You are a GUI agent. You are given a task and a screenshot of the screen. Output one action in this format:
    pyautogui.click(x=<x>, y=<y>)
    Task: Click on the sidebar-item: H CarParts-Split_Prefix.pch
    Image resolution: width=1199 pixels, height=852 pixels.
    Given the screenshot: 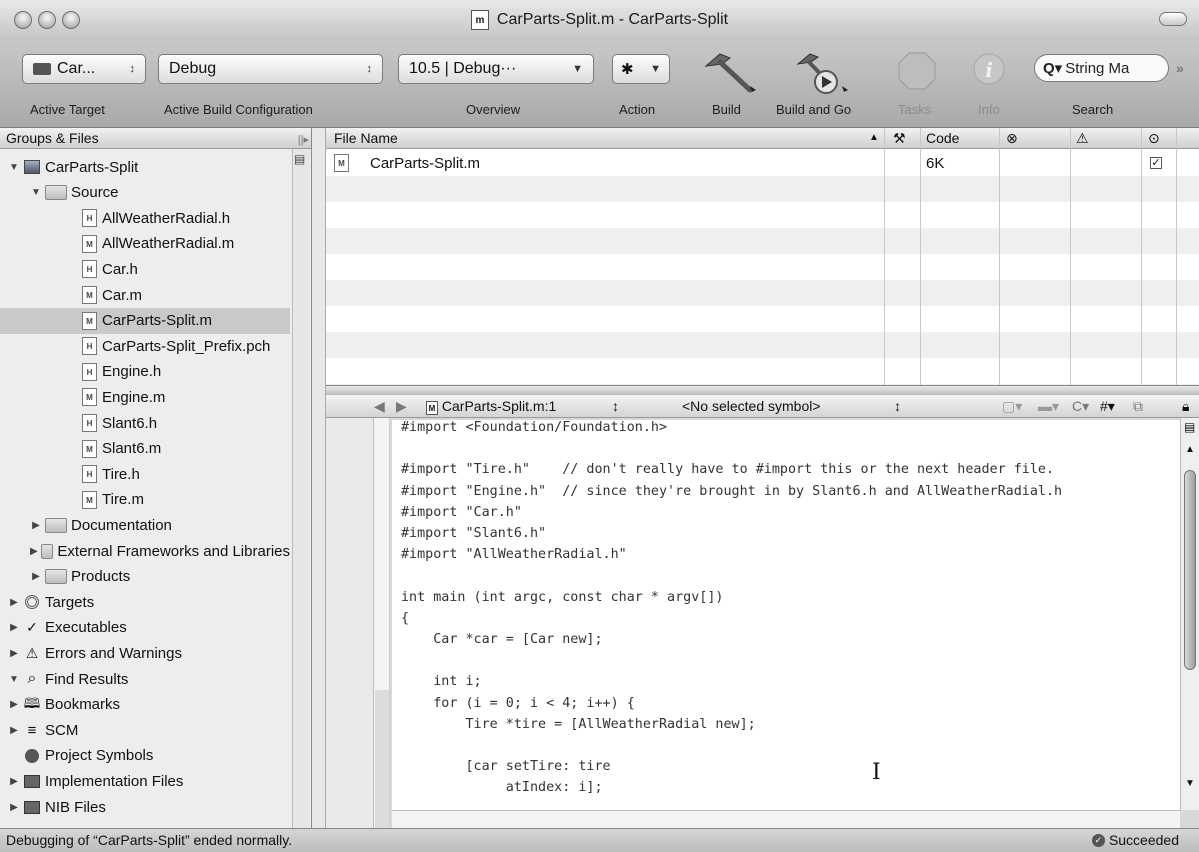 What is the action you would take?
    pyautogui.click(x=145, y=346)
    